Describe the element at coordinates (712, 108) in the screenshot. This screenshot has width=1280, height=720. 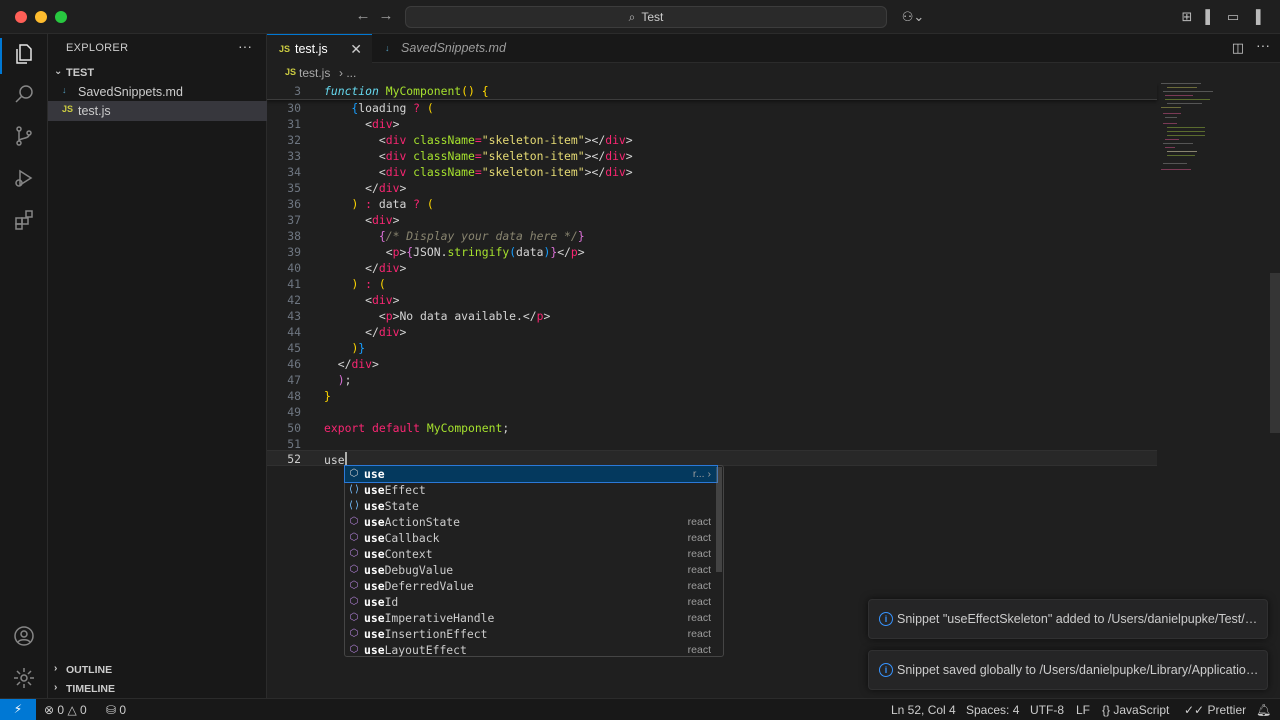
I see `code-line-30: 30 {loading ? (` at that location.